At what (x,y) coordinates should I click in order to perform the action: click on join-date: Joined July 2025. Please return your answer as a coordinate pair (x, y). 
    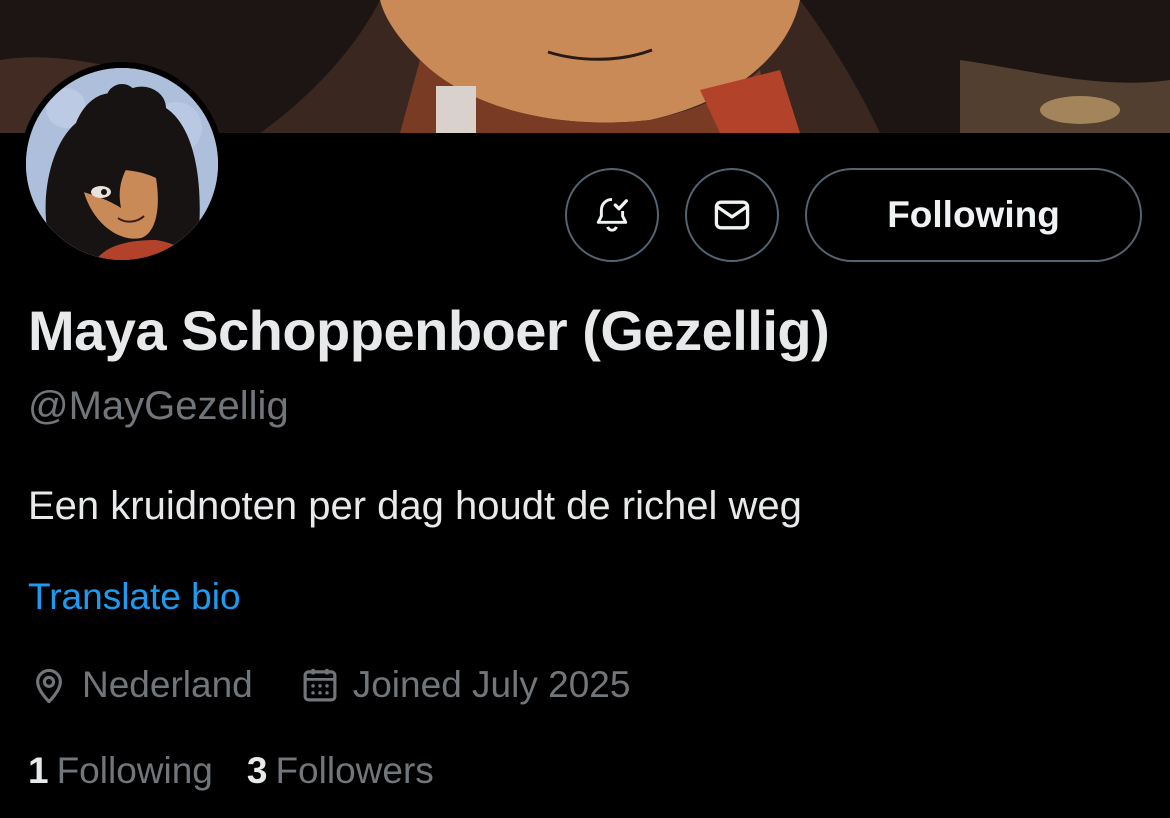
    Looking at the image, I should click on (465, 685).